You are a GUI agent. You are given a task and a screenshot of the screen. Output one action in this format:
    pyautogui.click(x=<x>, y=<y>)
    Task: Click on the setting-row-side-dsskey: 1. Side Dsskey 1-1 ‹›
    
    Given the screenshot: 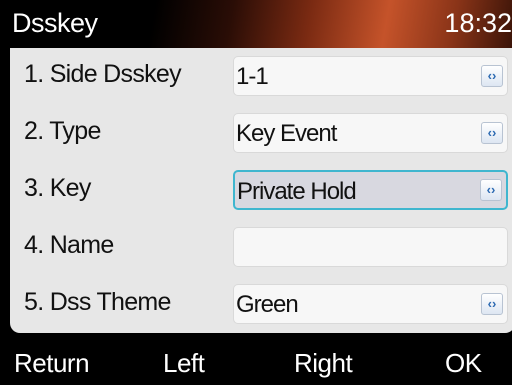 What is the action you would take?
    pyautogui.click(x=261, y=76)
    